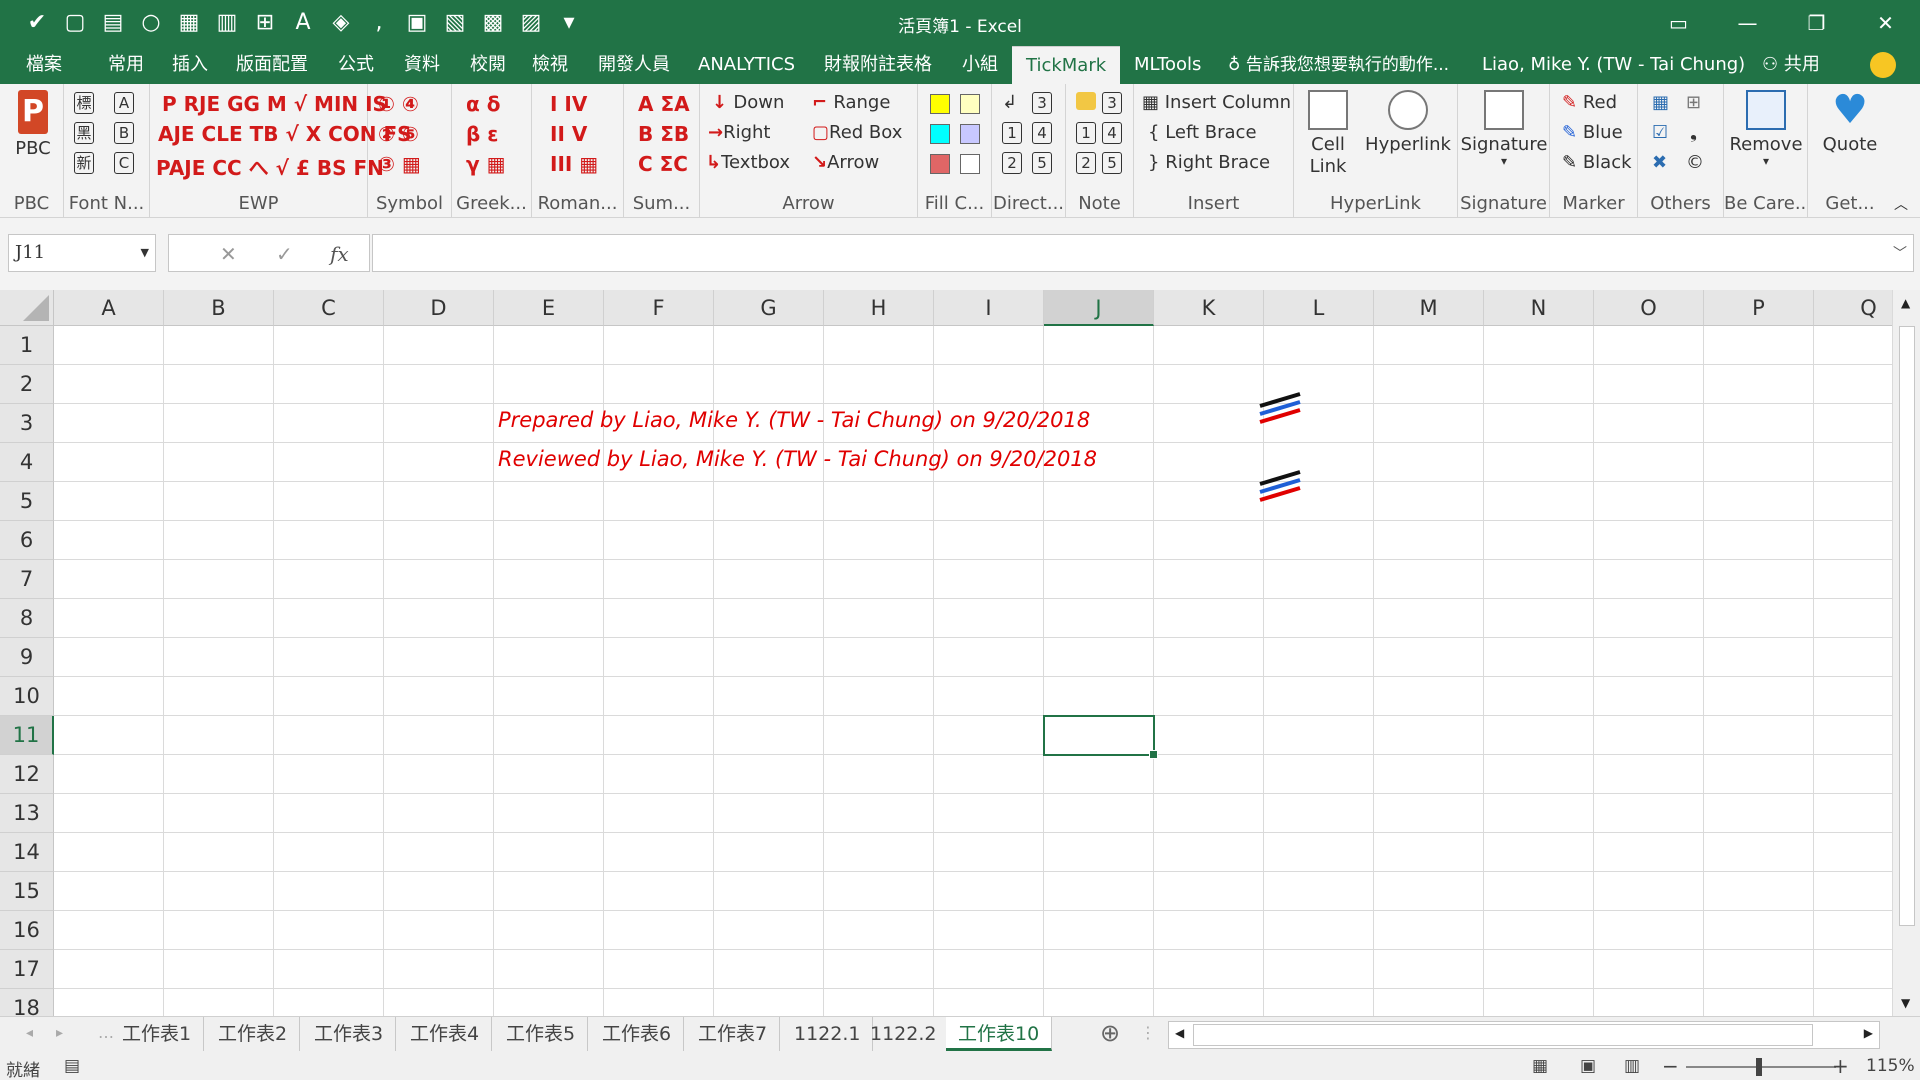 The width and height of the screenshot is (1920, 1081). Describe the element at coordinates (27, 696) in the screenshot. I see `row-header-10: 10` at that location.